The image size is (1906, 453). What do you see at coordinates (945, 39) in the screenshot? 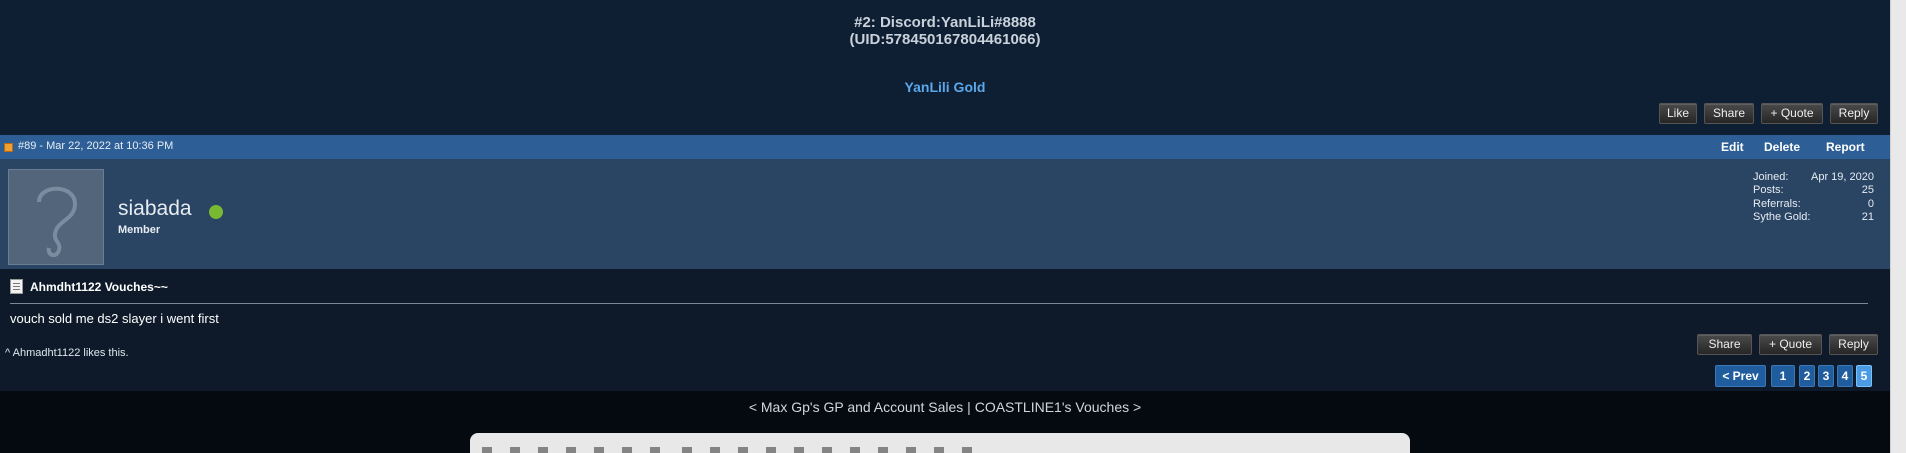
I see `signature-line-uid: (UID:578450167804461066)` at bounding box center [945, 39].